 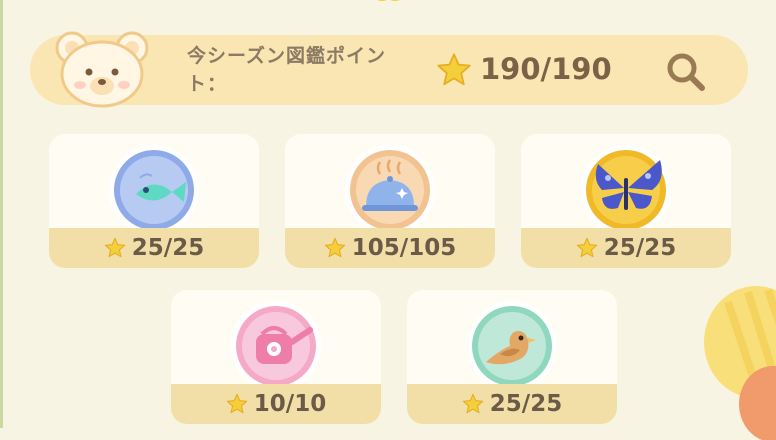 What do you see at coordinates (390, 190) in the screenshot?
I see `cloche-icon` at bounding box center [390, 190].